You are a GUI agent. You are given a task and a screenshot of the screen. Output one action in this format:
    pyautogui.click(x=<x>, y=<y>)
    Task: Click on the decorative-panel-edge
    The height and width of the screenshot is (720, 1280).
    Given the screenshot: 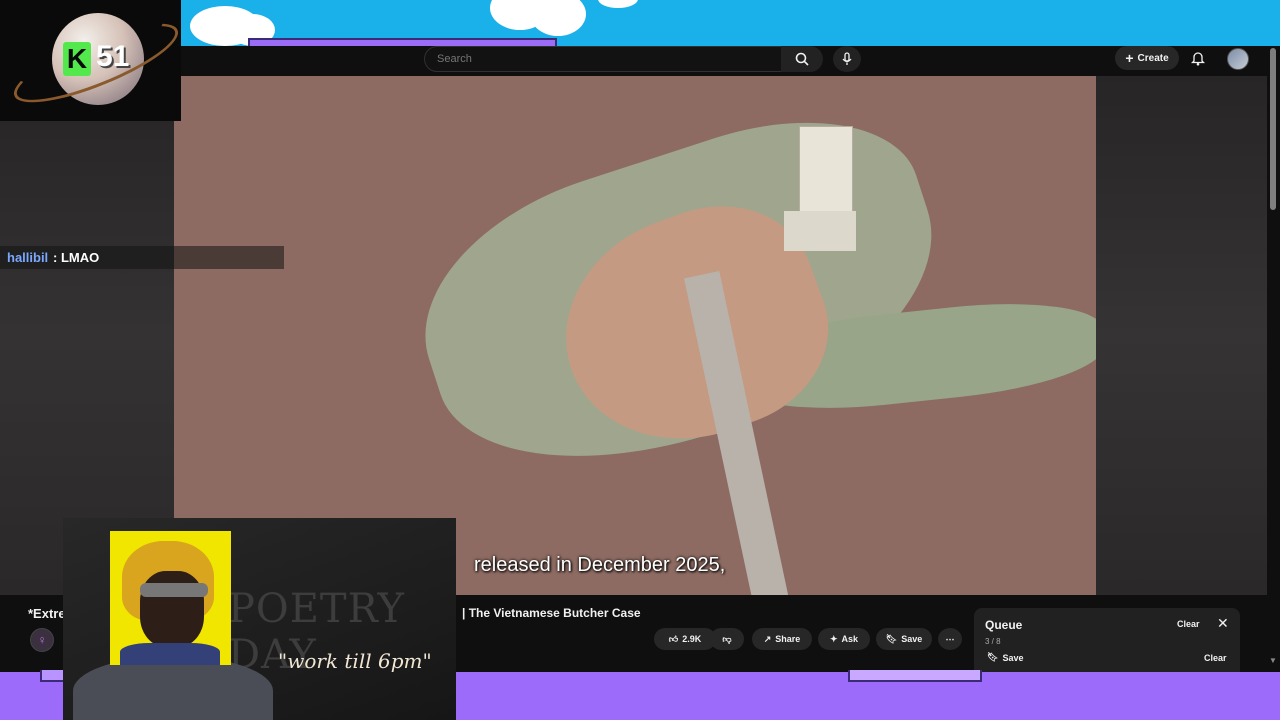 What is the action you would take?
    pyautogui.click(x=915, y=676)
    